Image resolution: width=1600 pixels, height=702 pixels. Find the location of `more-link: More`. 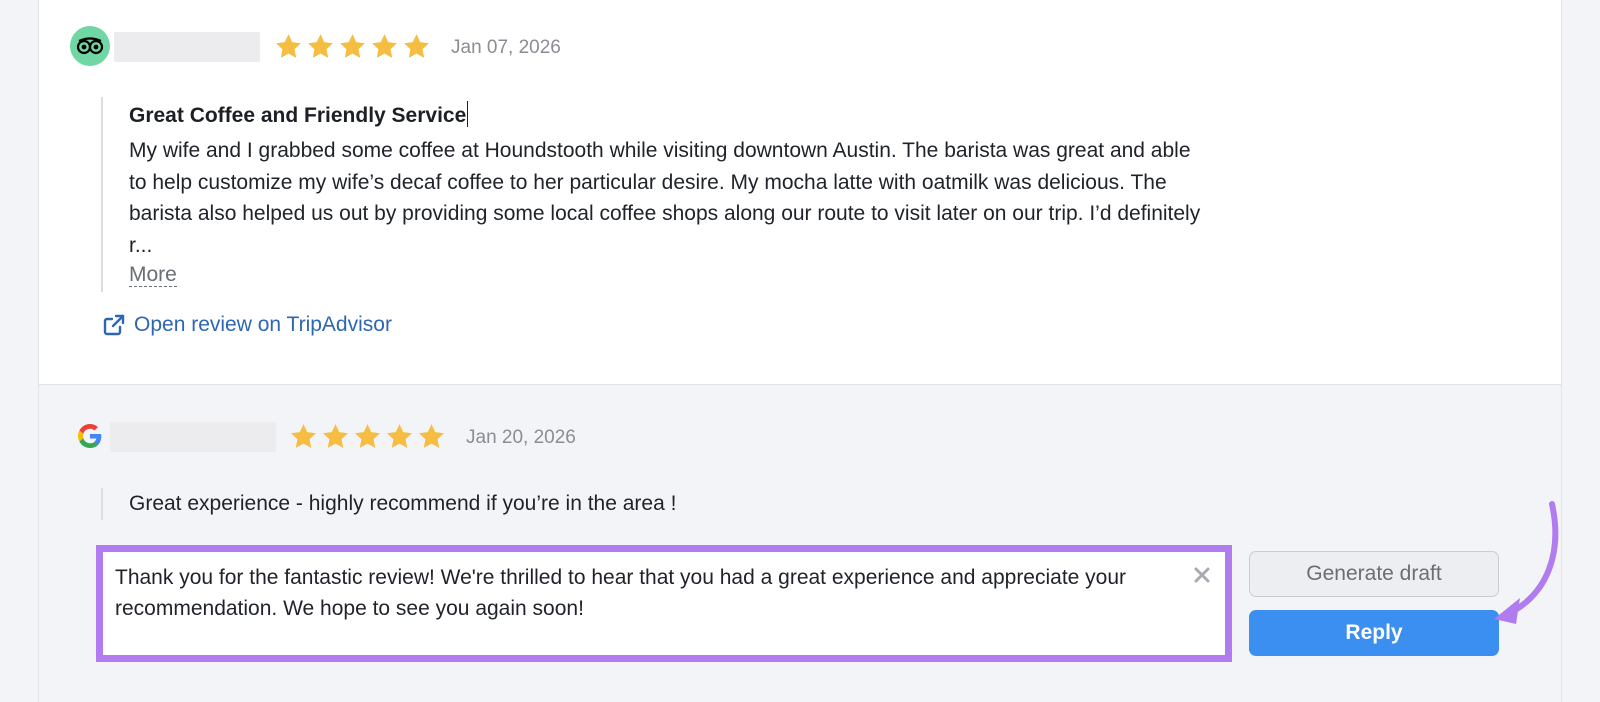

more-link: More is located at coordinates (153, 275).